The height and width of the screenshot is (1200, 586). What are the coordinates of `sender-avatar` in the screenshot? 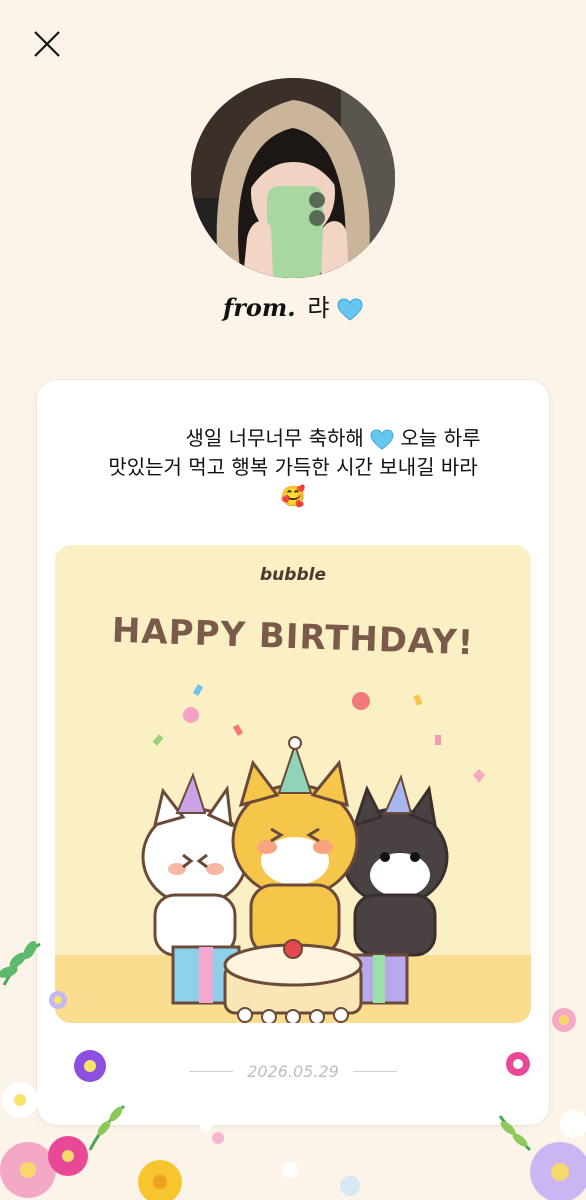 It's located at (293, 178).